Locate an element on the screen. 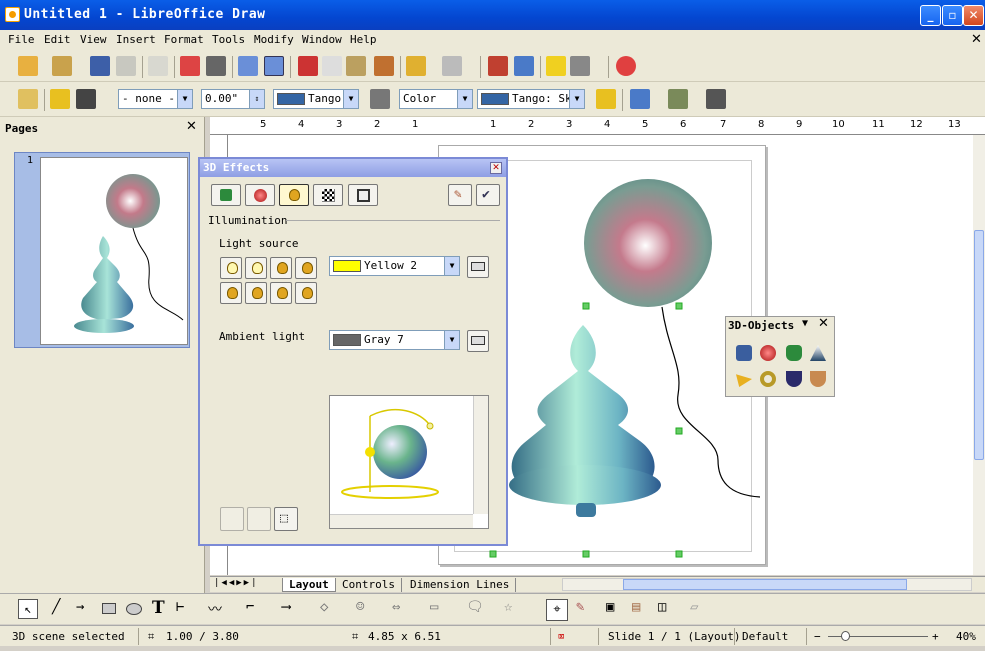  arrow-style-icon is located at coordinates (86, 99).